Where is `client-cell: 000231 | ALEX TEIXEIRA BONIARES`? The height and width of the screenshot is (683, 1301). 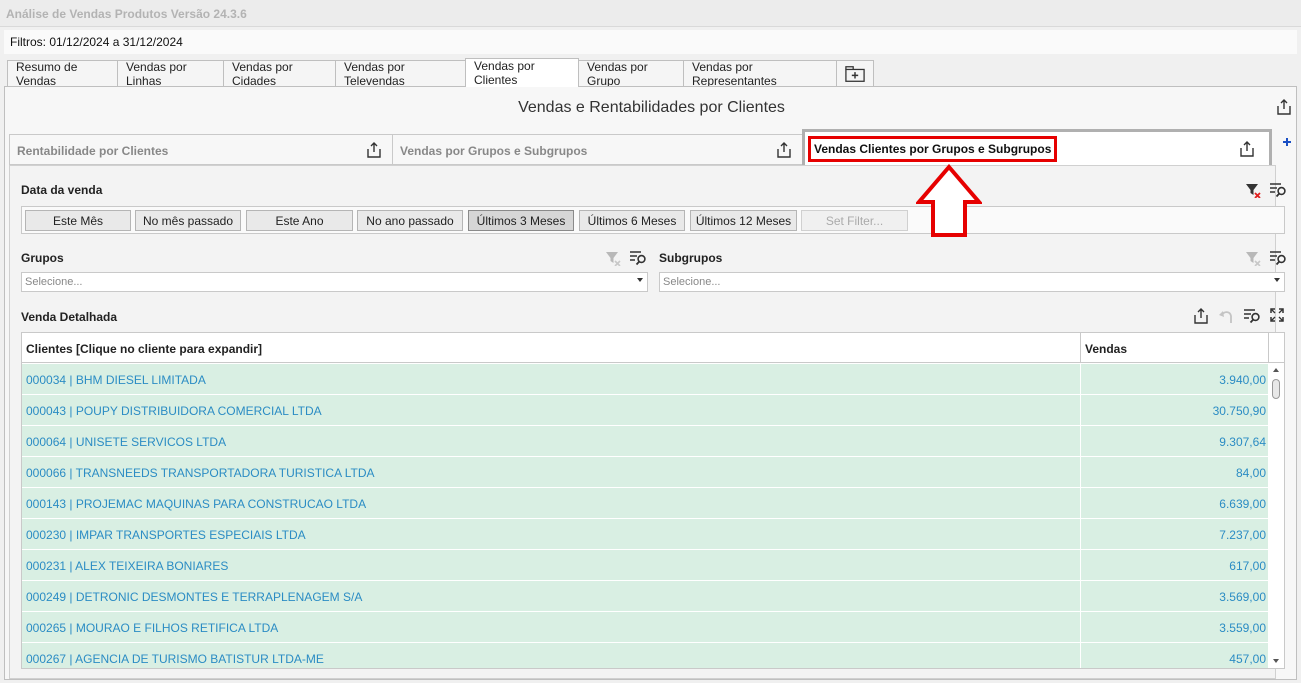
client-cell: 000231 | ALEX TEIXEIRA BONIARES is located at coordinates (127, 566).